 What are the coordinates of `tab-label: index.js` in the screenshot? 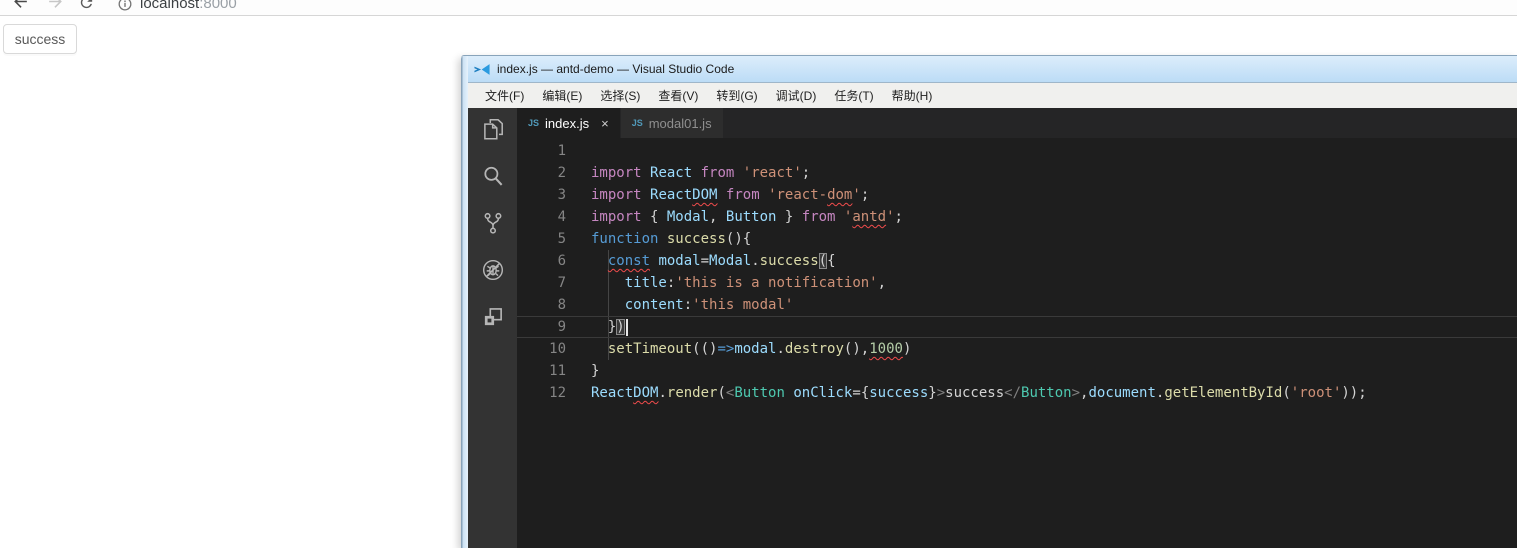 It's located at (567, 123).